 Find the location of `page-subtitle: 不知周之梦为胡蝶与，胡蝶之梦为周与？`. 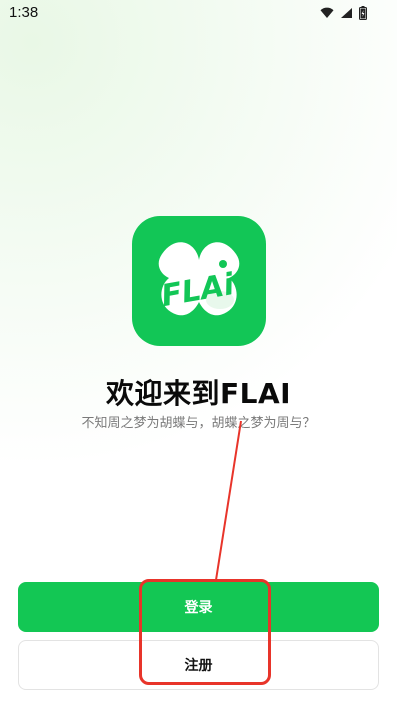

page-subtitle: 不知周之梦为胡蝶与，胡蝶之梦为周与？ is located at coordinates (198, 423).